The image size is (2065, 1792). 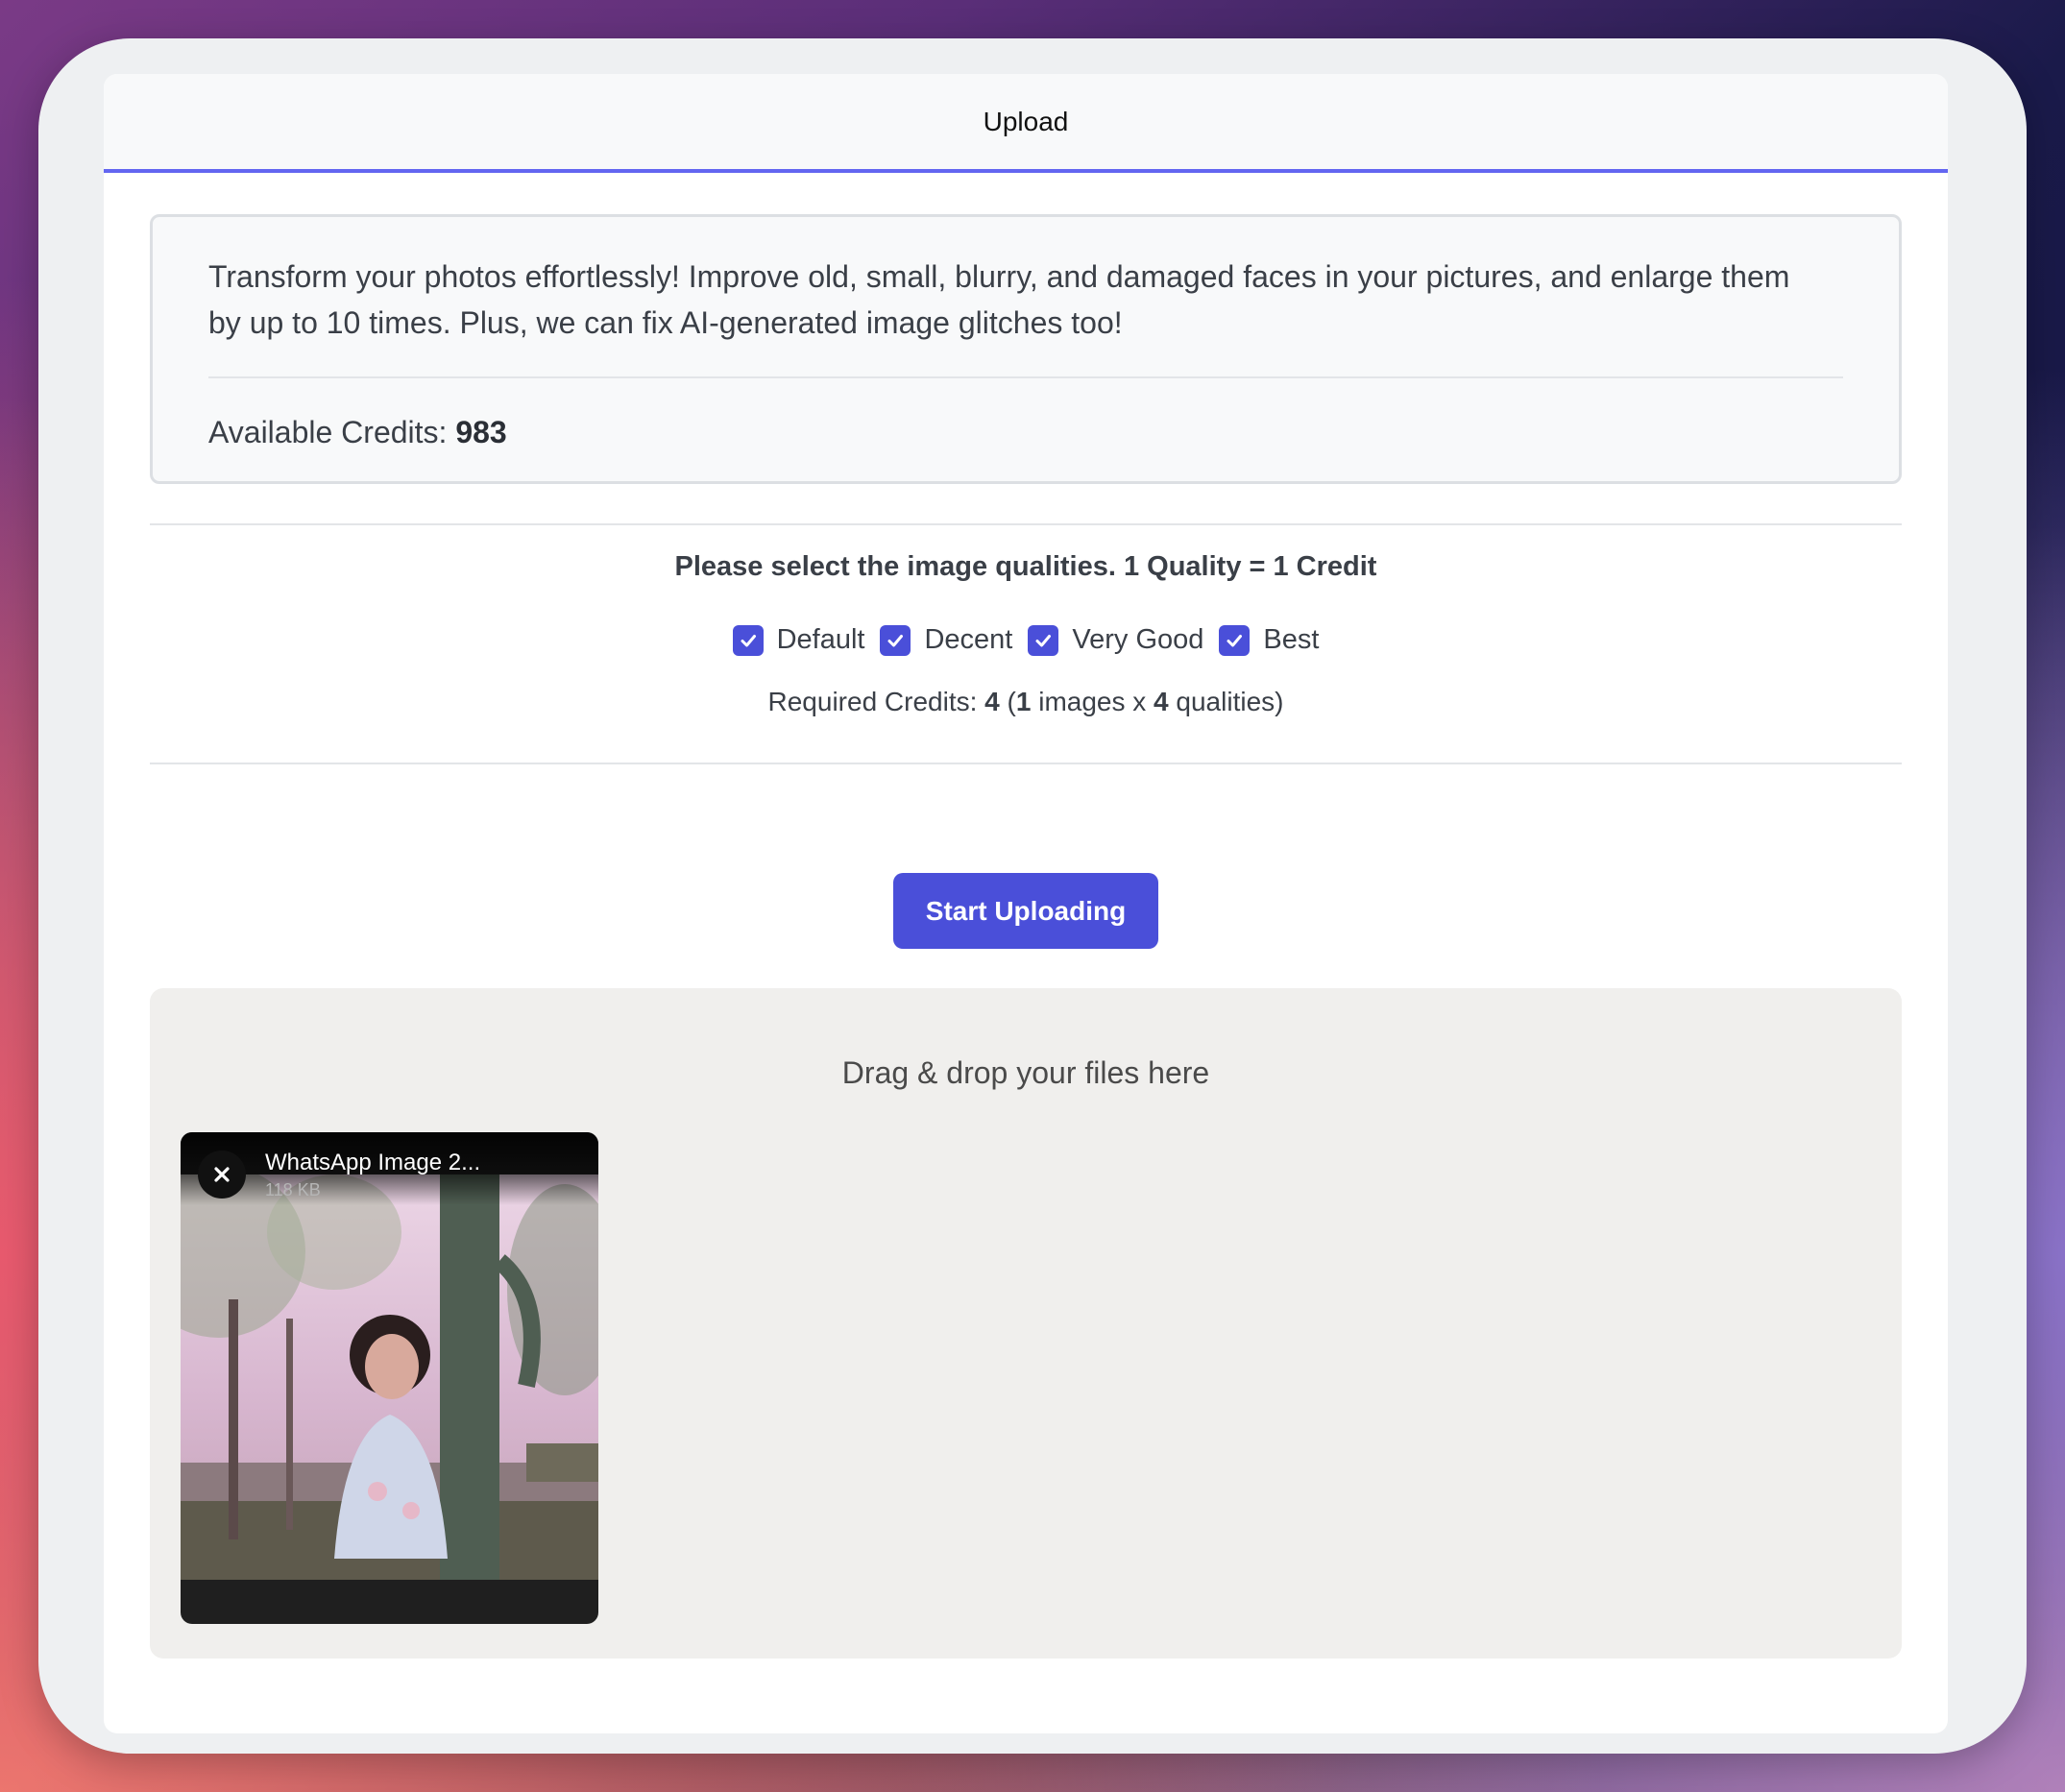 I want to click on available-credits-value: 983, so click(x=481, y=432).